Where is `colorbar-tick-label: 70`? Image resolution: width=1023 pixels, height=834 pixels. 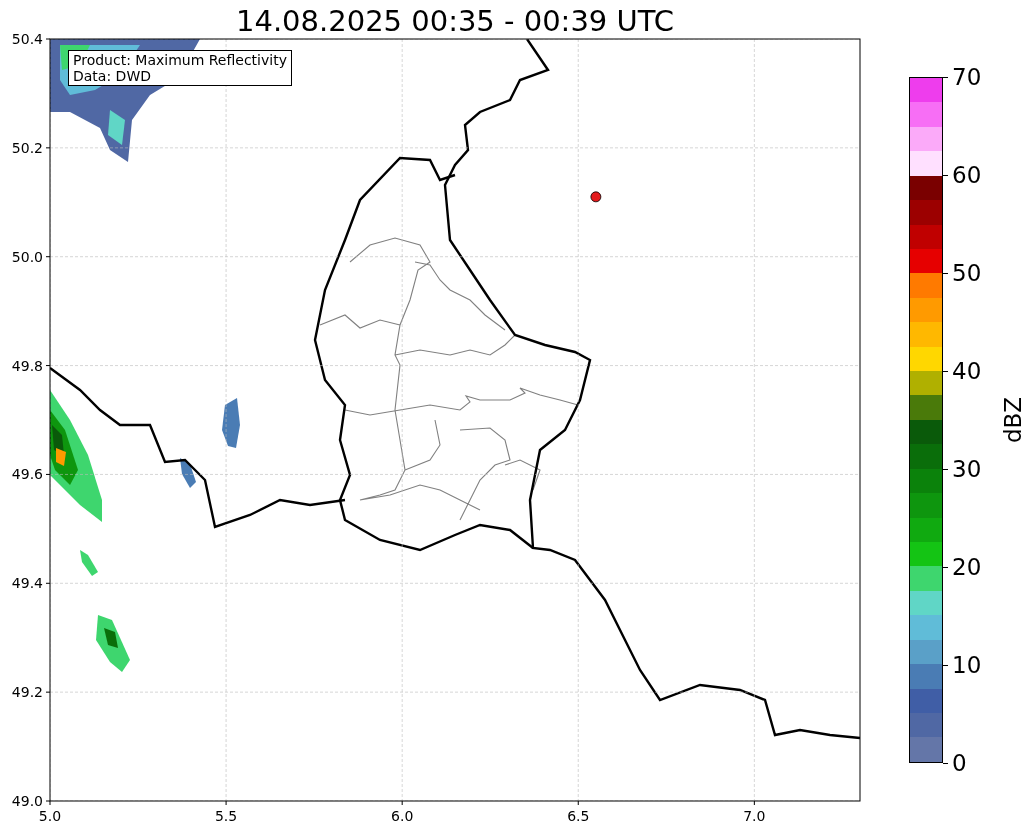
colorbar-tick-label: 70 is located at coordinates (967, 77).